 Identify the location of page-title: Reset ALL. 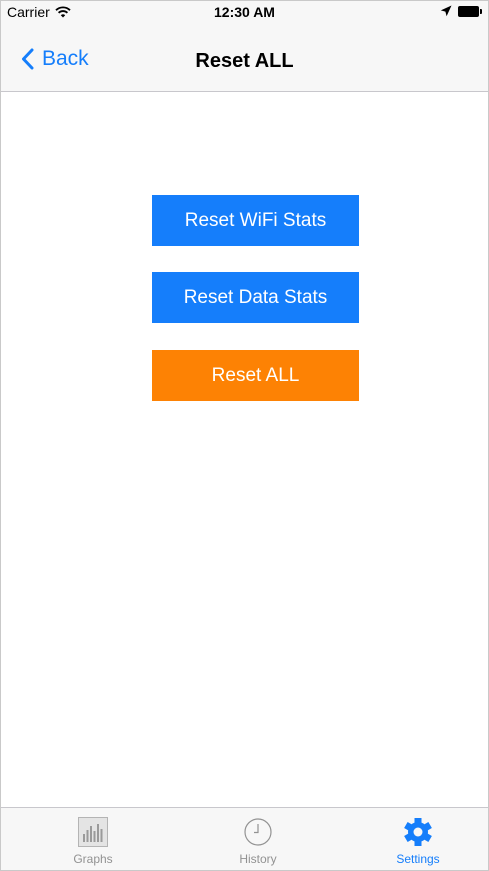
(244, 61).